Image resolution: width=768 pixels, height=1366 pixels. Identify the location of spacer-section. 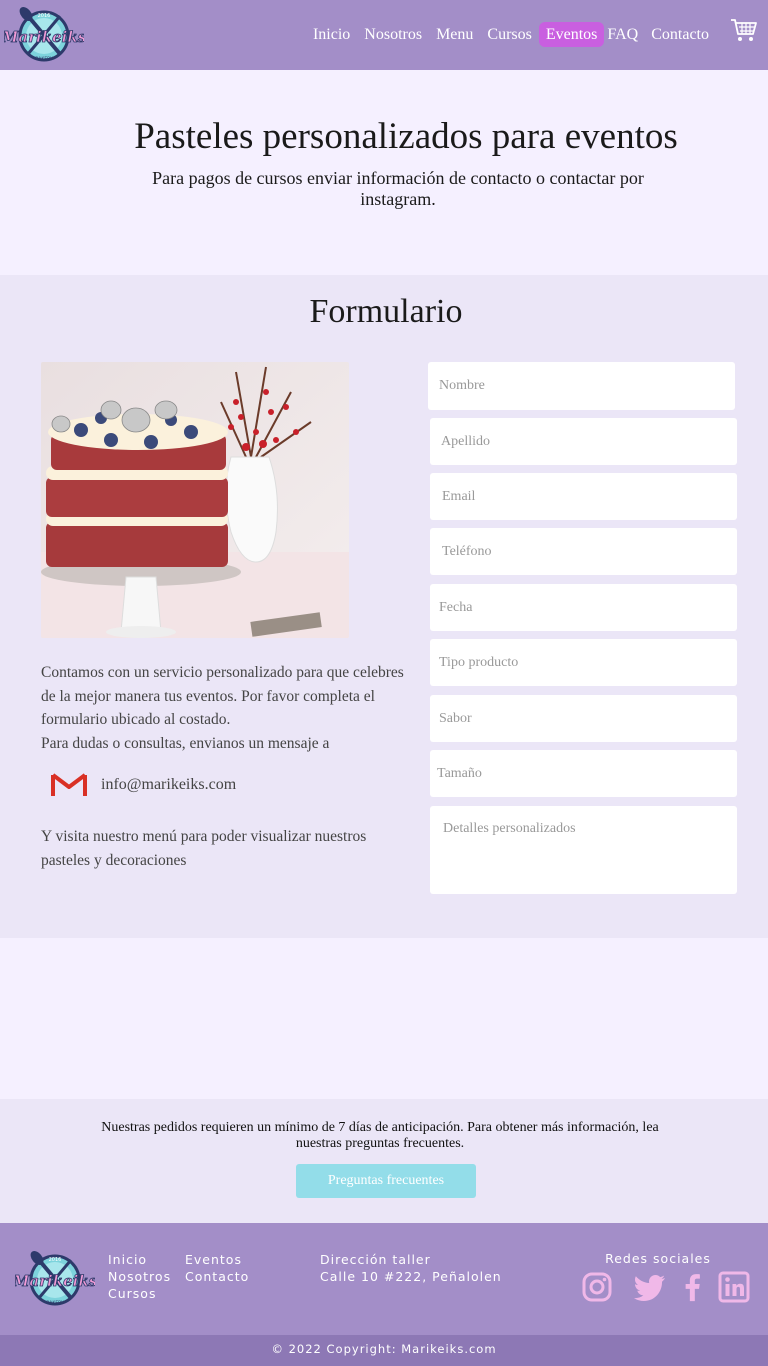
(384, 1018).